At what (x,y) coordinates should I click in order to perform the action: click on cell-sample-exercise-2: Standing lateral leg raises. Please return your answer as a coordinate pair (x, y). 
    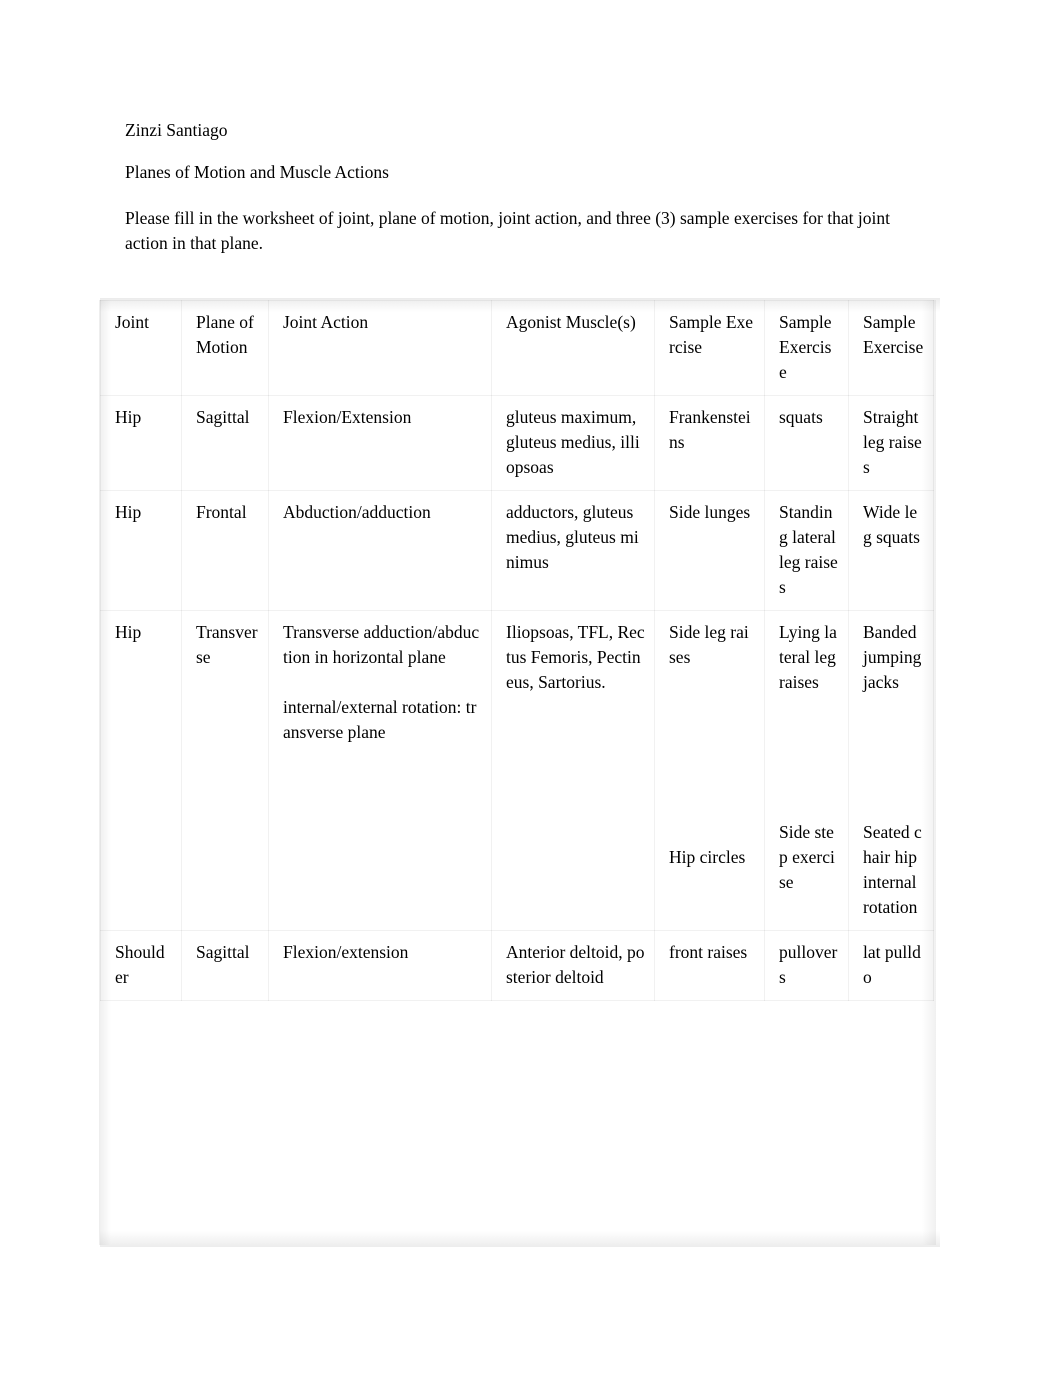
    Looking at the image, I should click on (806, 550).